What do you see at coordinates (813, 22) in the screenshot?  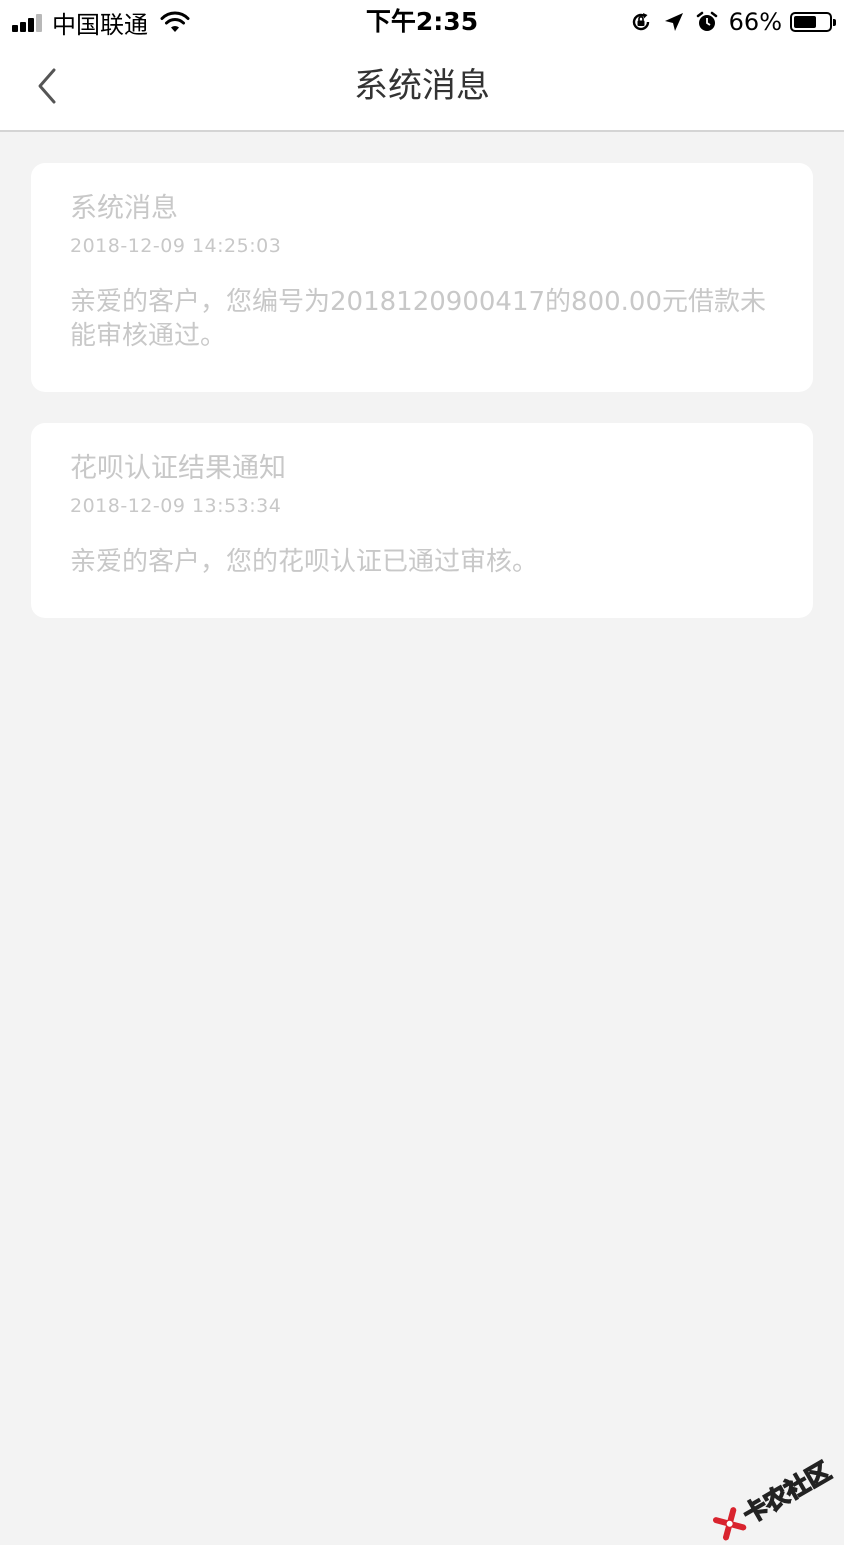 I see `battery-icon` at bounding box center [813, 22].